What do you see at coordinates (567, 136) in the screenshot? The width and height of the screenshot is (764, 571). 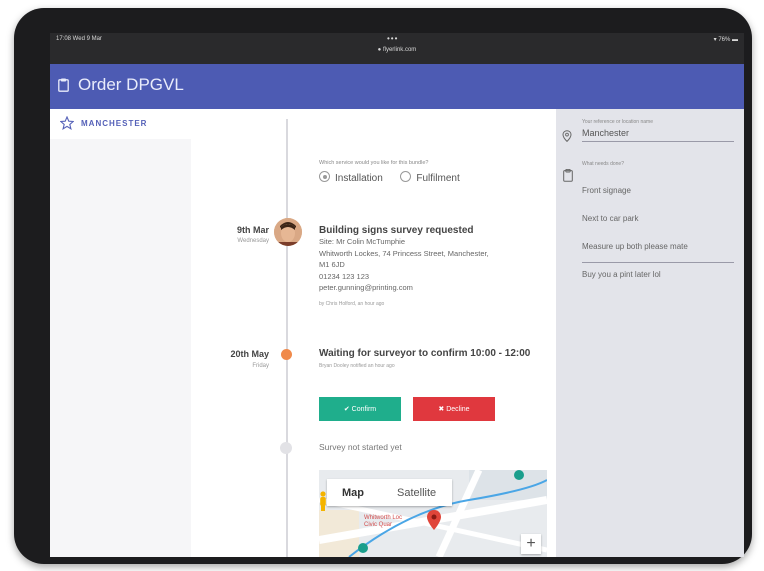 I see `location-pin-icon` at bounding box center [567, 136].